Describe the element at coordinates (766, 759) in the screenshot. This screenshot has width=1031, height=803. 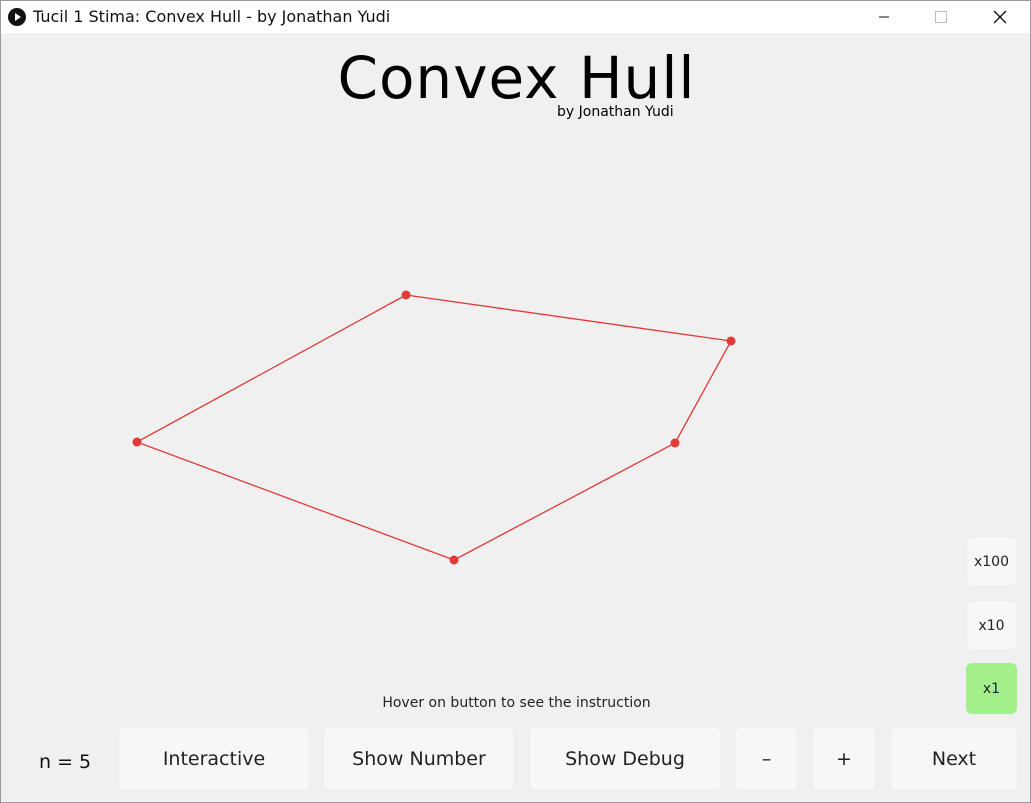
I see `decrease-button: –` at that location.